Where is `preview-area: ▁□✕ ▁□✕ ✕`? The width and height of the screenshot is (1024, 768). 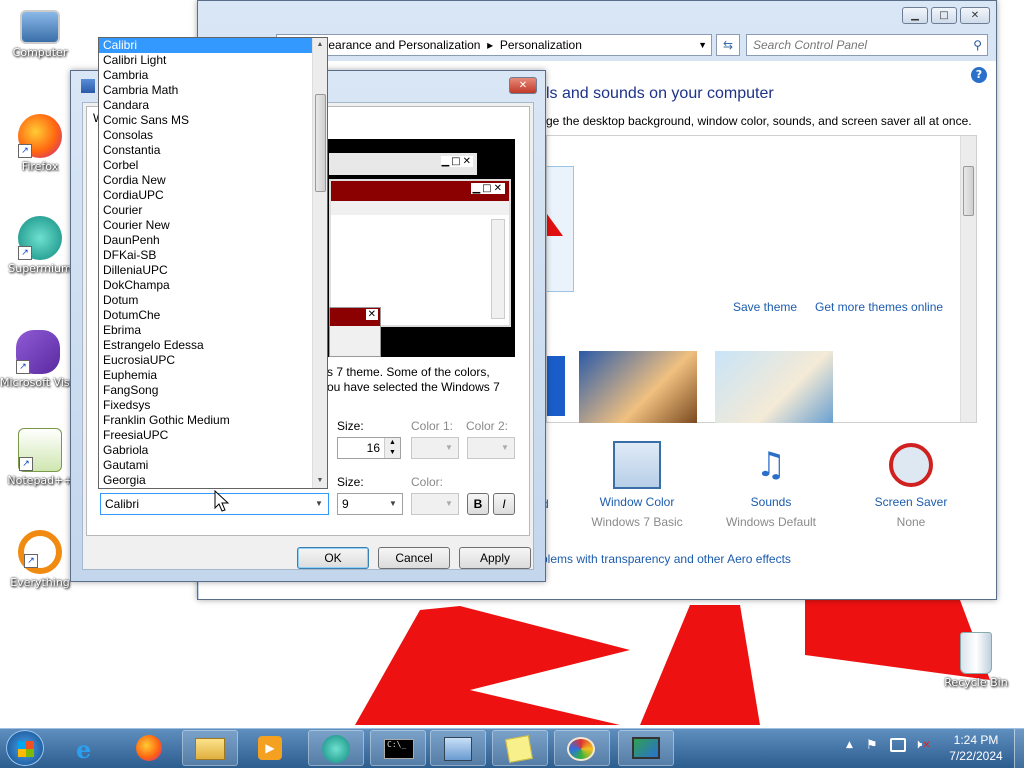
preview-area: ▁□✕ ▁□✕ ✕ is located at coordinates (419, 248).